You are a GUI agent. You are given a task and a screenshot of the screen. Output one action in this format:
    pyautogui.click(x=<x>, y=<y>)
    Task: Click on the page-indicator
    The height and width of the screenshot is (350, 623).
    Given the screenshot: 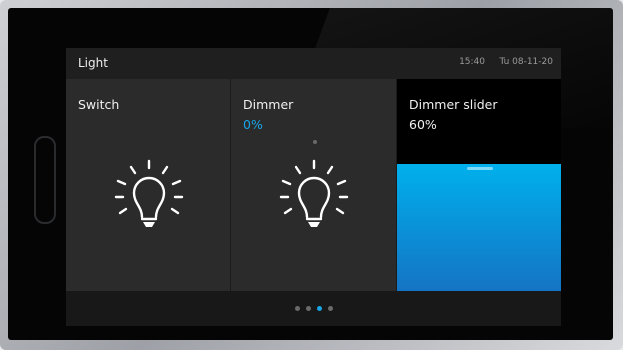 What is the action you would take?
    pyautogui.click(x=313, y=308)
    